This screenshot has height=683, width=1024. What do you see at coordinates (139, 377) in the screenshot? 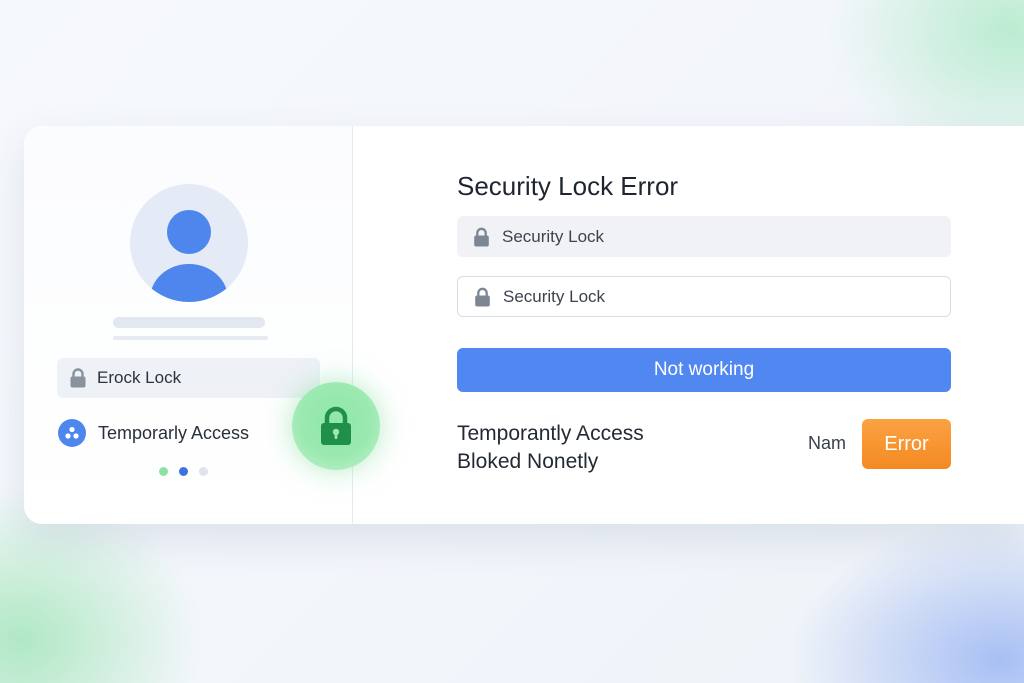
I see `erock-lock-label: Erock Lock` at bounding box center [139, 377].